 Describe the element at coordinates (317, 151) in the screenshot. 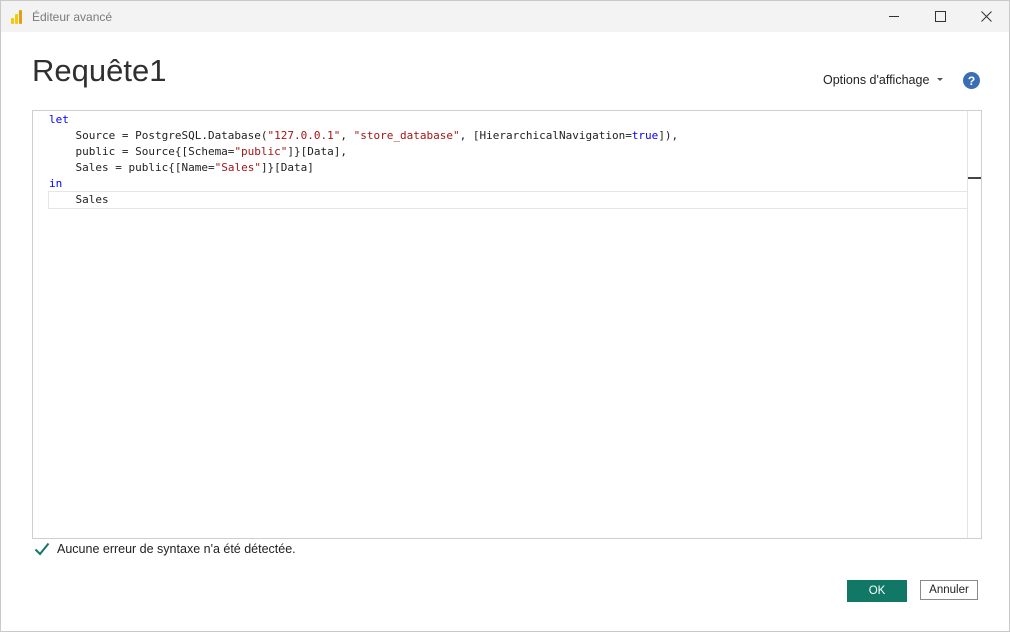

I see `code-token: ]}[Data],` at that location.